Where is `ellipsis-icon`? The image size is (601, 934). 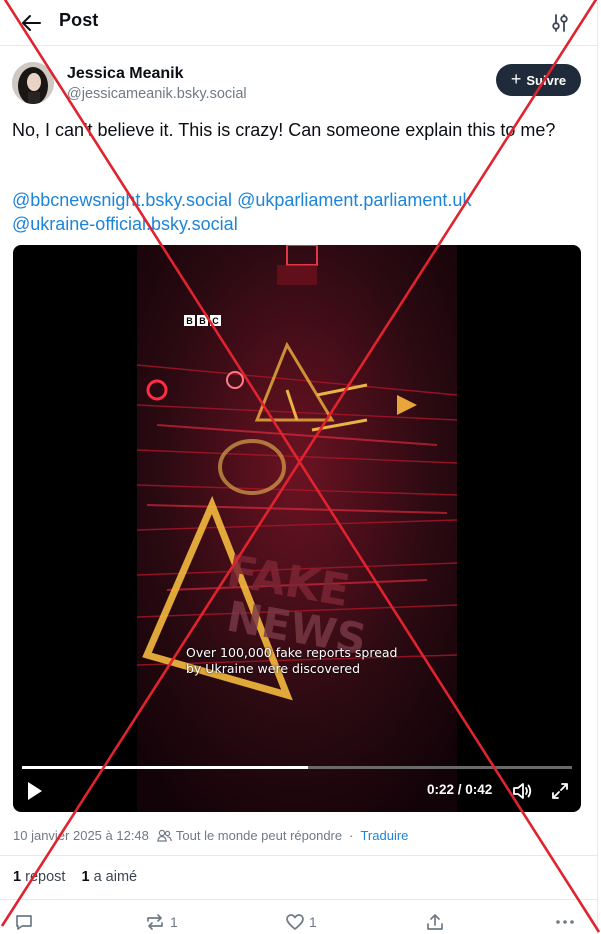
ellipsis-icon is located at coordinates (565, 922).